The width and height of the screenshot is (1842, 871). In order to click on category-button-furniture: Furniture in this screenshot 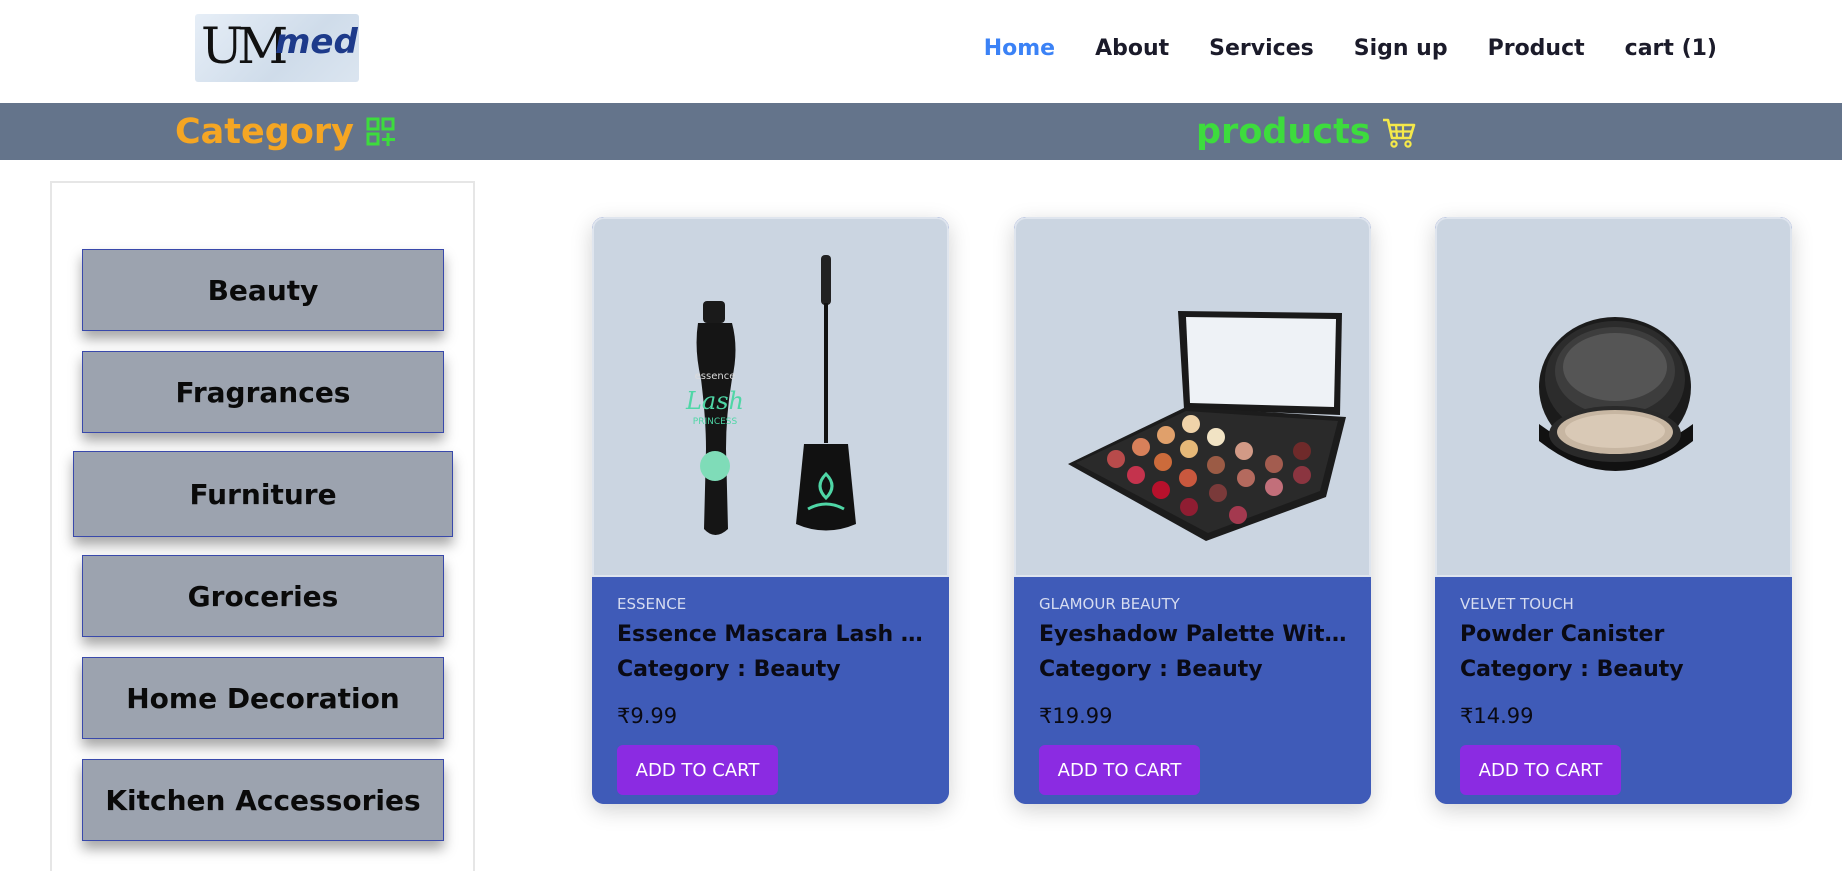, I will do `click(263, 494)`.